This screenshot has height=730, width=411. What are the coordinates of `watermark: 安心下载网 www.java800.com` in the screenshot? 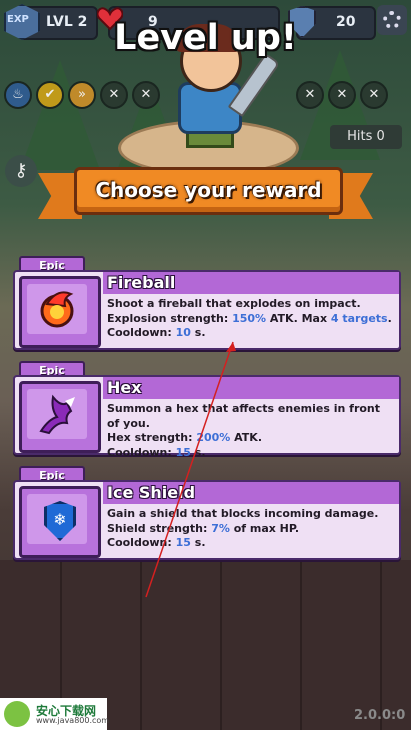 It's located at (55, 714).